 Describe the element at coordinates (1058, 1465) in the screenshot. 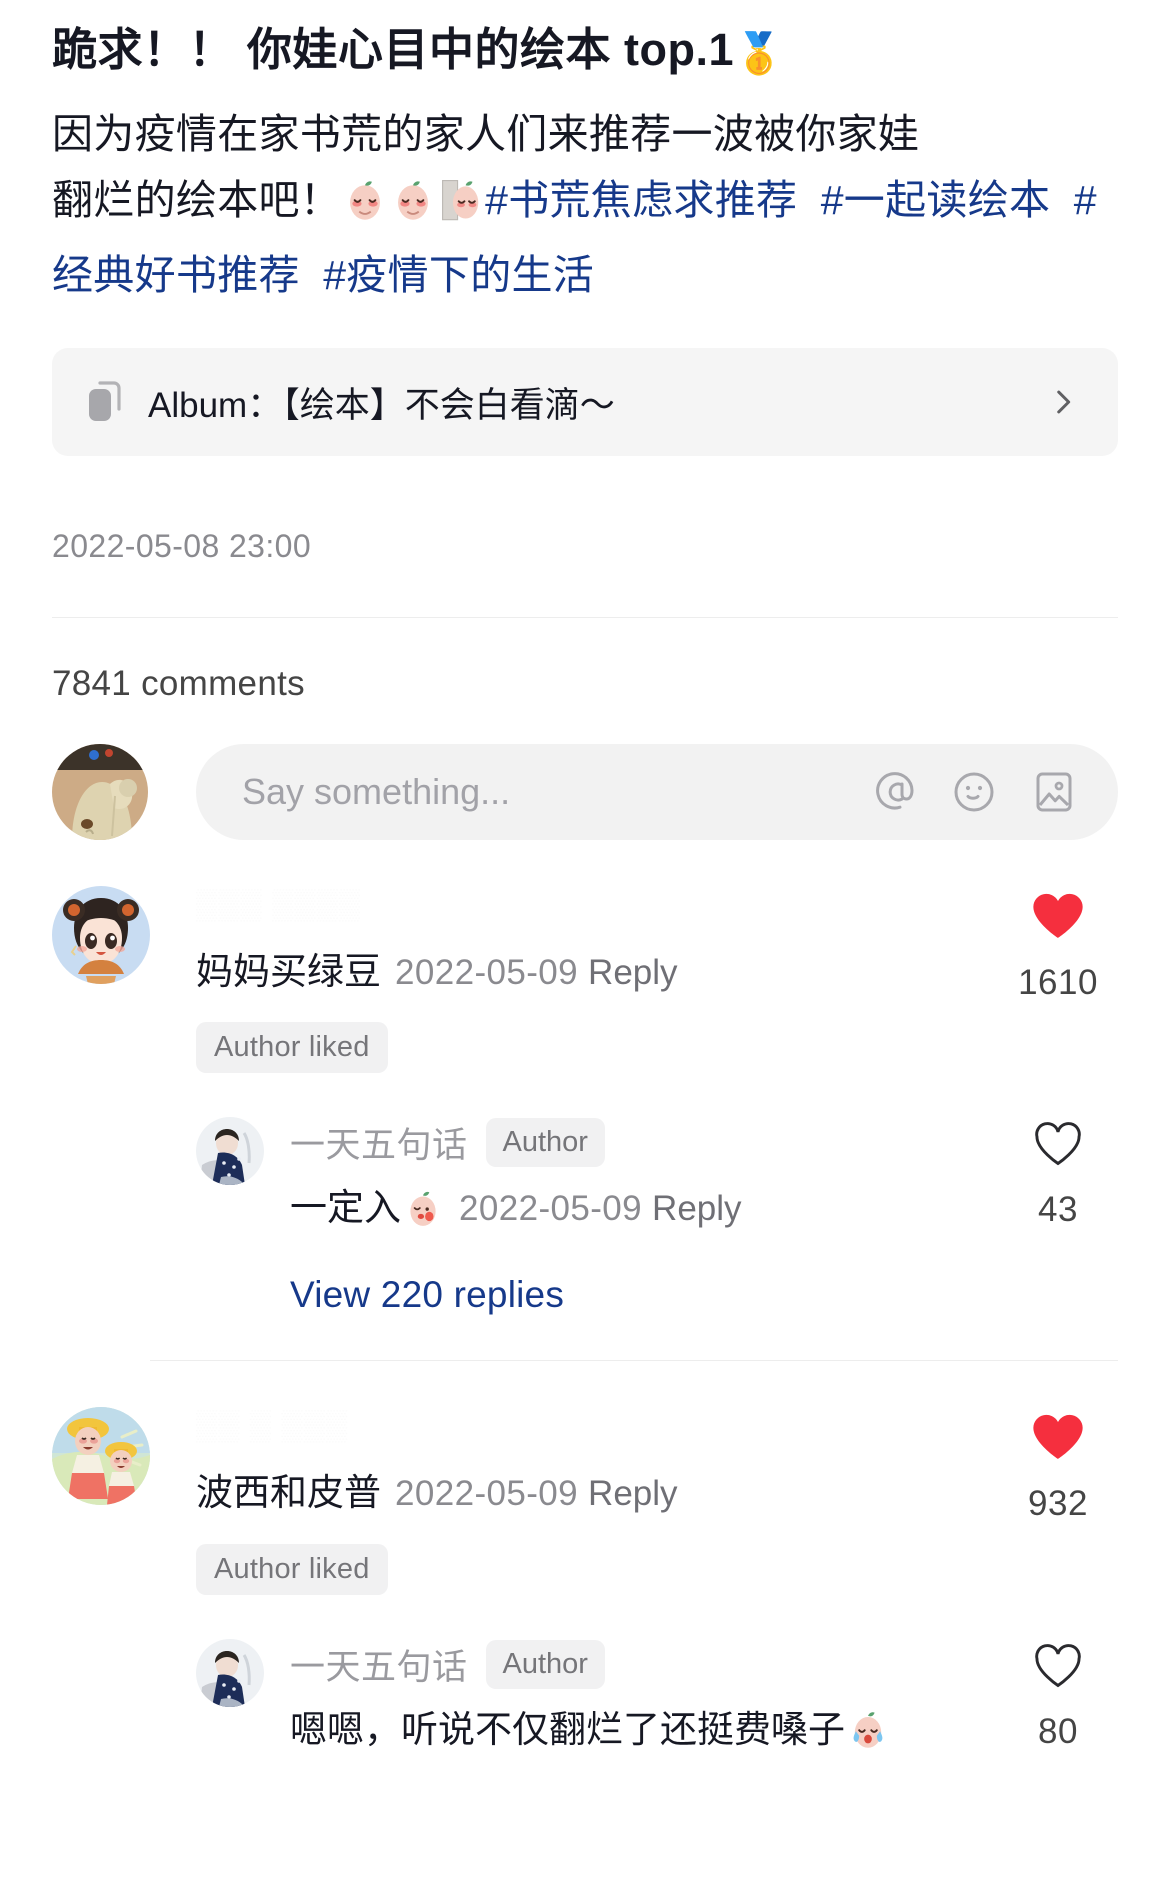

I see `like-column: 932` at that location.